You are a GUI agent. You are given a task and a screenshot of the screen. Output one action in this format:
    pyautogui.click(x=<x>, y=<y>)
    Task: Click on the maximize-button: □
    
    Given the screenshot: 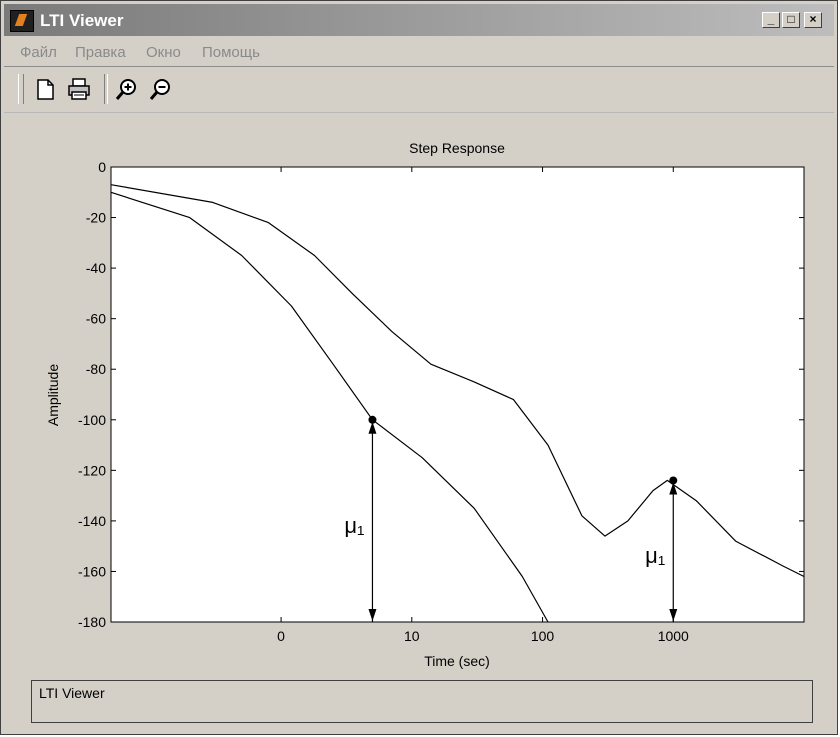 What is the action you would take?
    pyautogui.click(x=791, y=20)
    